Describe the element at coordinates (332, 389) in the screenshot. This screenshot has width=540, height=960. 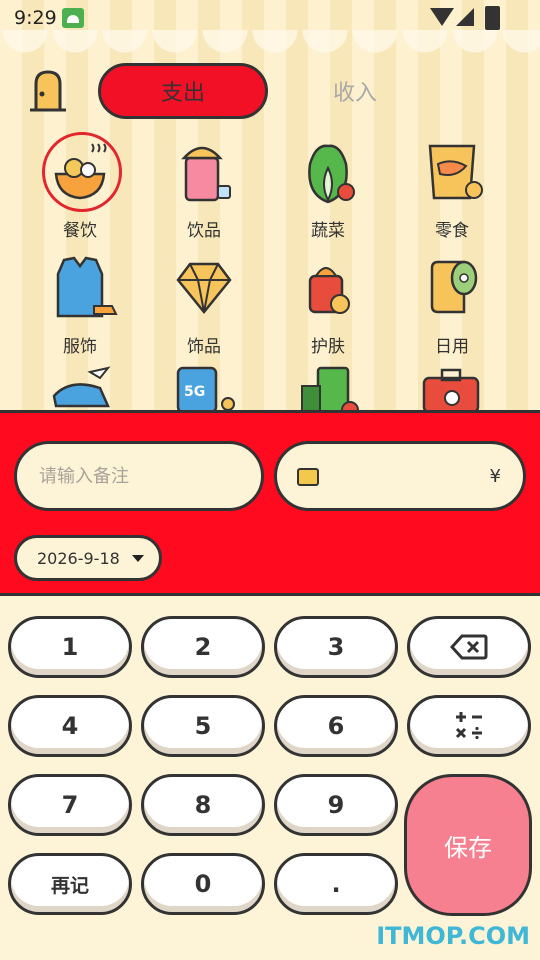
I see `bill-icon` at that location.